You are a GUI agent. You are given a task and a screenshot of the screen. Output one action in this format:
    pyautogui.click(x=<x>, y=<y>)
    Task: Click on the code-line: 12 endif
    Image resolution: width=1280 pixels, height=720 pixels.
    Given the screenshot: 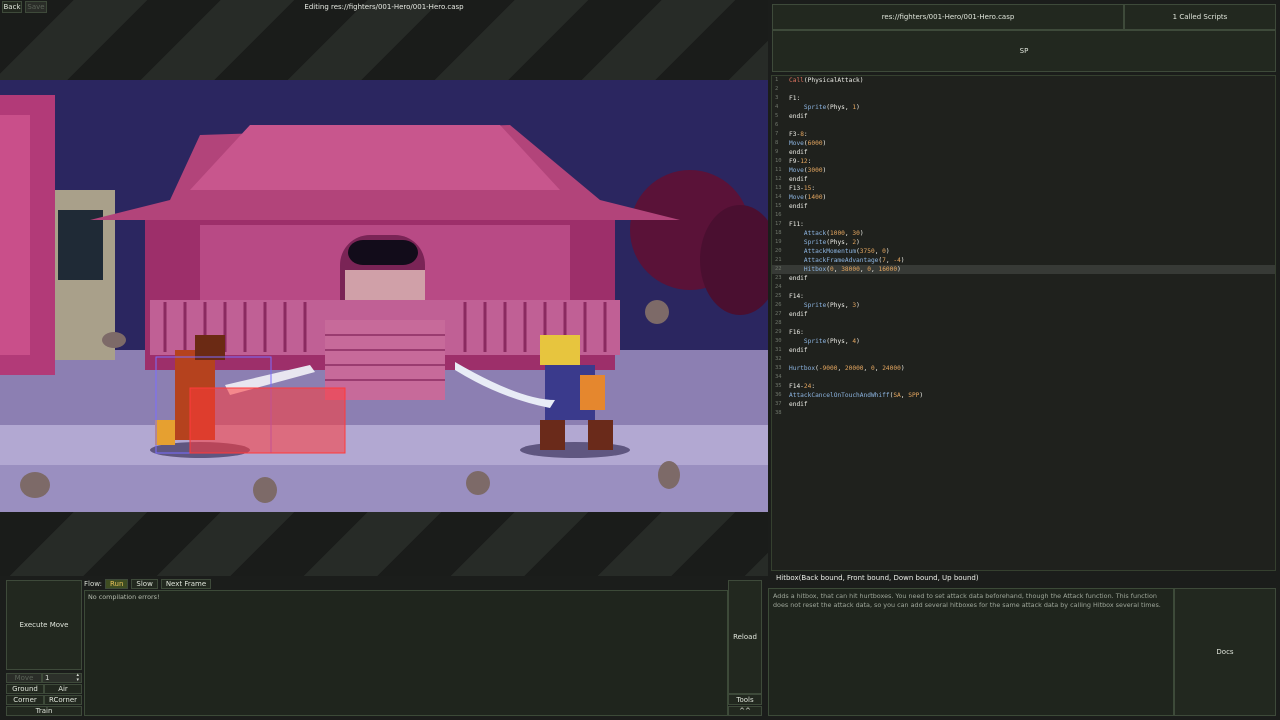 What is the action you would take?
    pyautogui.click(x=1023, y=179)
    